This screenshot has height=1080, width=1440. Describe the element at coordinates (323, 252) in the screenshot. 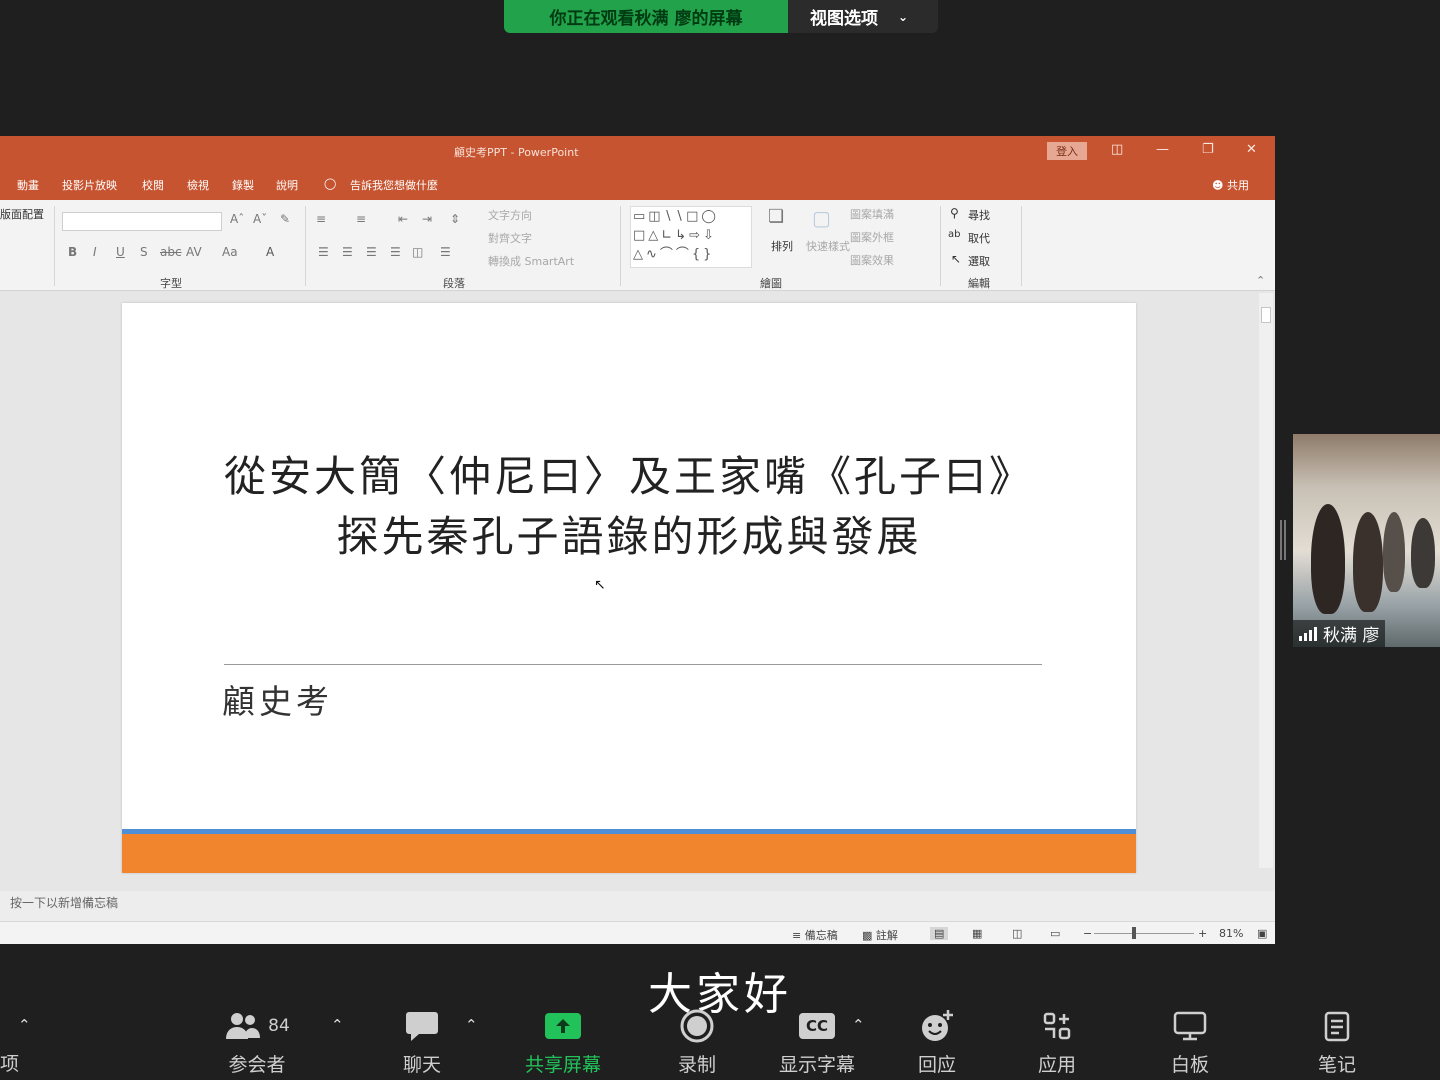

I see `align-left-icon: ☰` at that location.